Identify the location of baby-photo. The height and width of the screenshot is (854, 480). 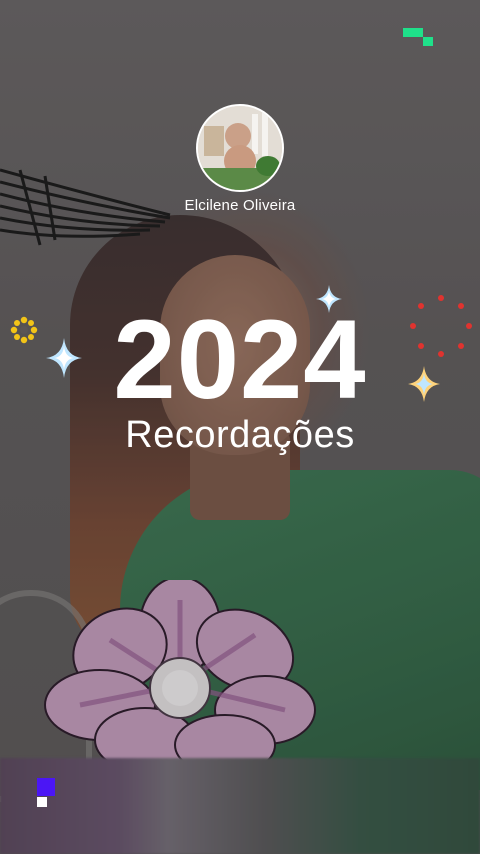
(240, 148).